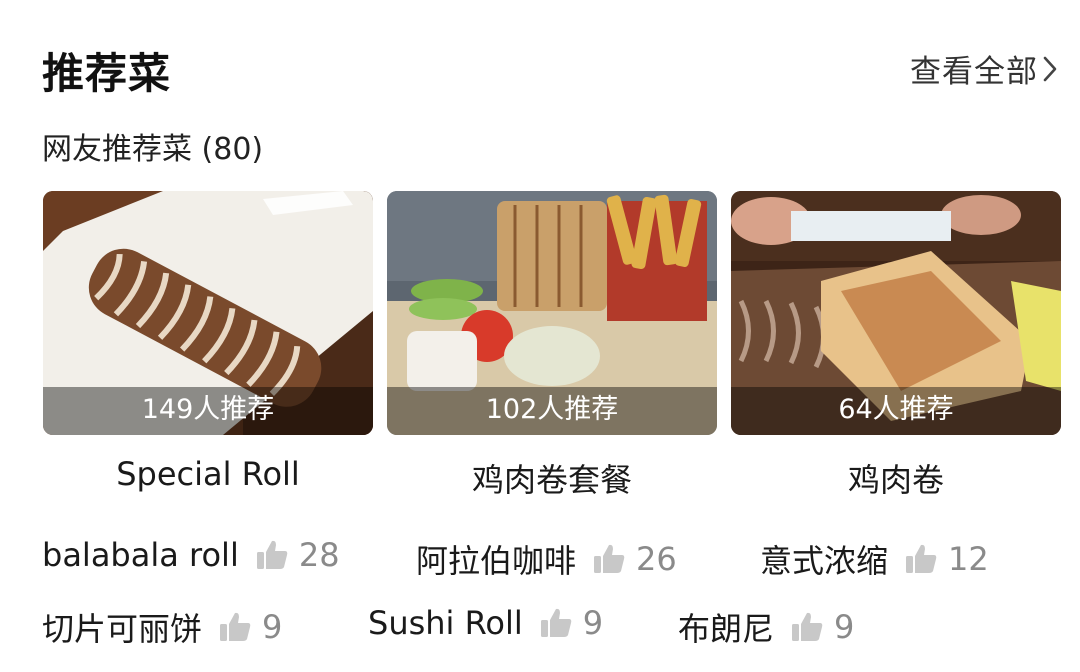  I want to click on dish-card-name: 鸡肉卷, so click(896, 478).